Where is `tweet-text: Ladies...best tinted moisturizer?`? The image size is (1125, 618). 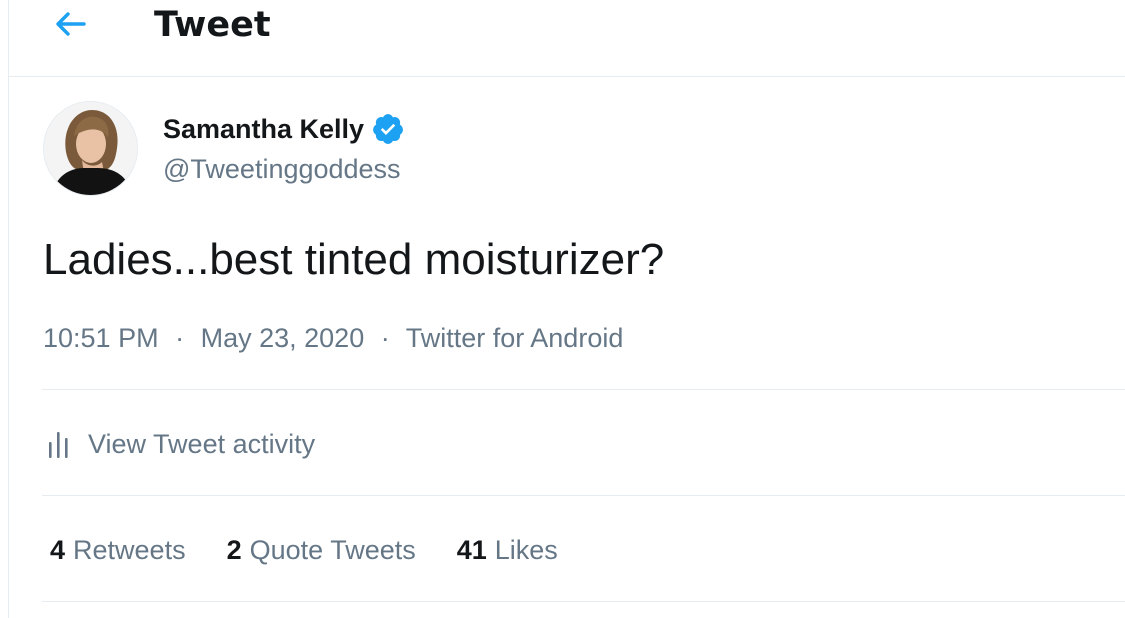
tweet-text: Ladies...best tinted moisturizer? is located at coordinates (354, 259).